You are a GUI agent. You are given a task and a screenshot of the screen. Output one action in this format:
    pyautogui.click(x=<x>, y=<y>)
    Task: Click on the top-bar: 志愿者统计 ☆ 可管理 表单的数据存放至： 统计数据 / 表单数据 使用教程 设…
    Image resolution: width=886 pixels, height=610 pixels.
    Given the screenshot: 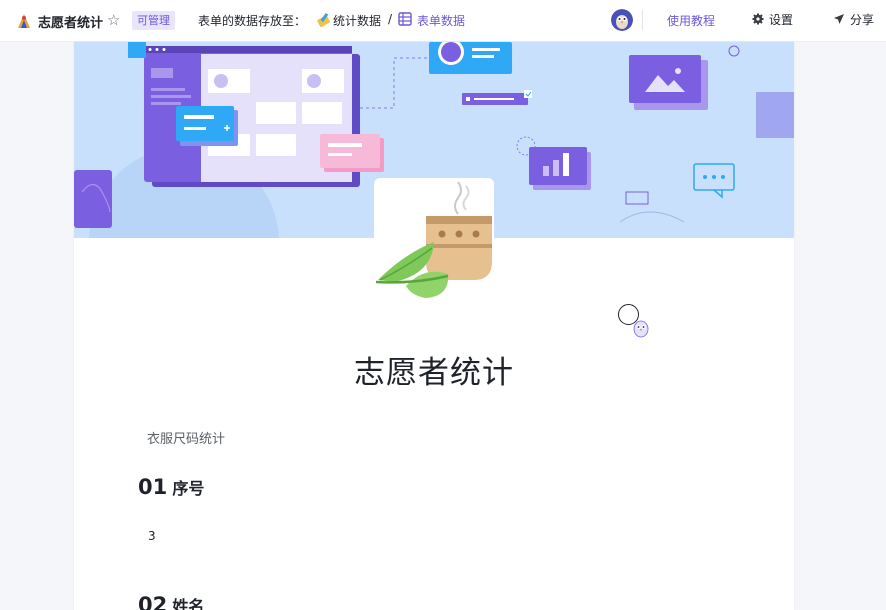 What is the action you would take?
    pyautogui.click(x=443, y=21)
    